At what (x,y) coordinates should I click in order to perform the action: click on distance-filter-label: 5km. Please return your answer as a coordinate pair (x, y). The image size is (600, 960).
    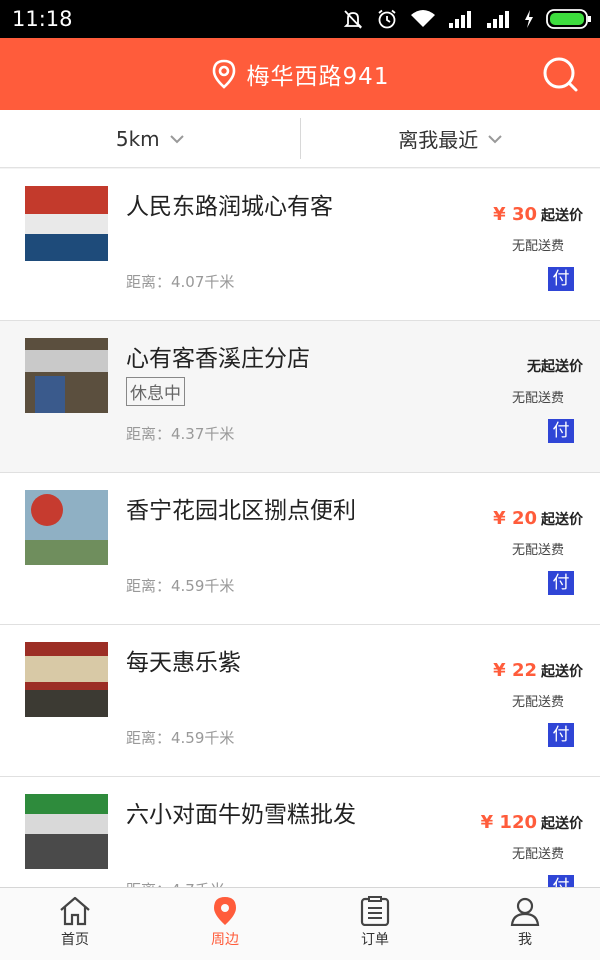
    Looking at the image, I should click on (137, 138).